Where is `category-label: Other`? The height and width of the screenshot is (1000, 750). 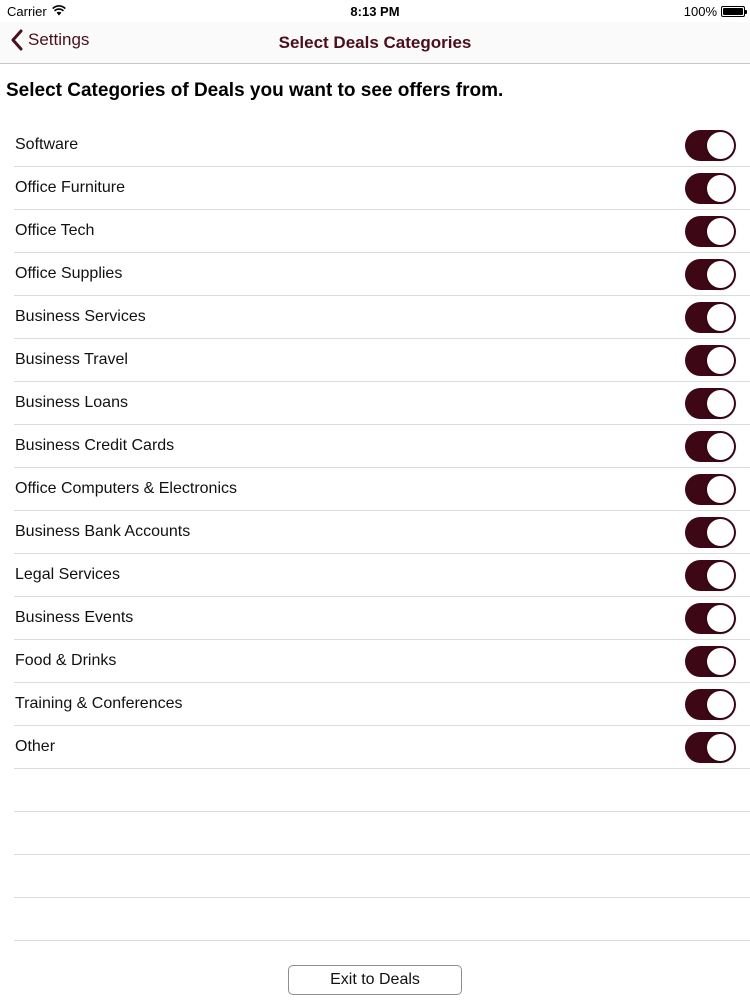
category-label: Other is located at coordinates (35, 746).